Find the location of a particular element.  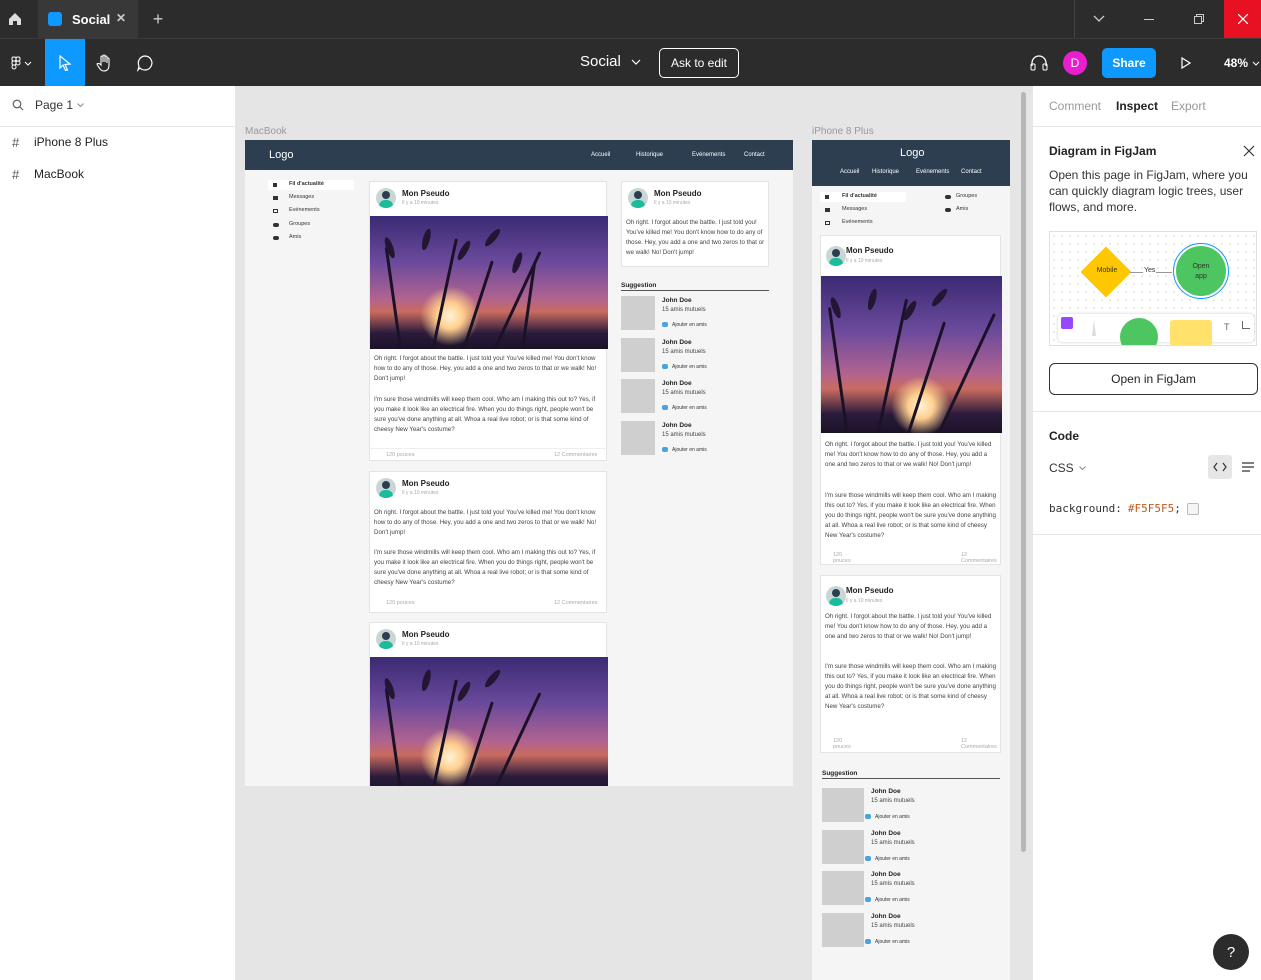

language-label: CSS is located at coordinates (1061, 468).